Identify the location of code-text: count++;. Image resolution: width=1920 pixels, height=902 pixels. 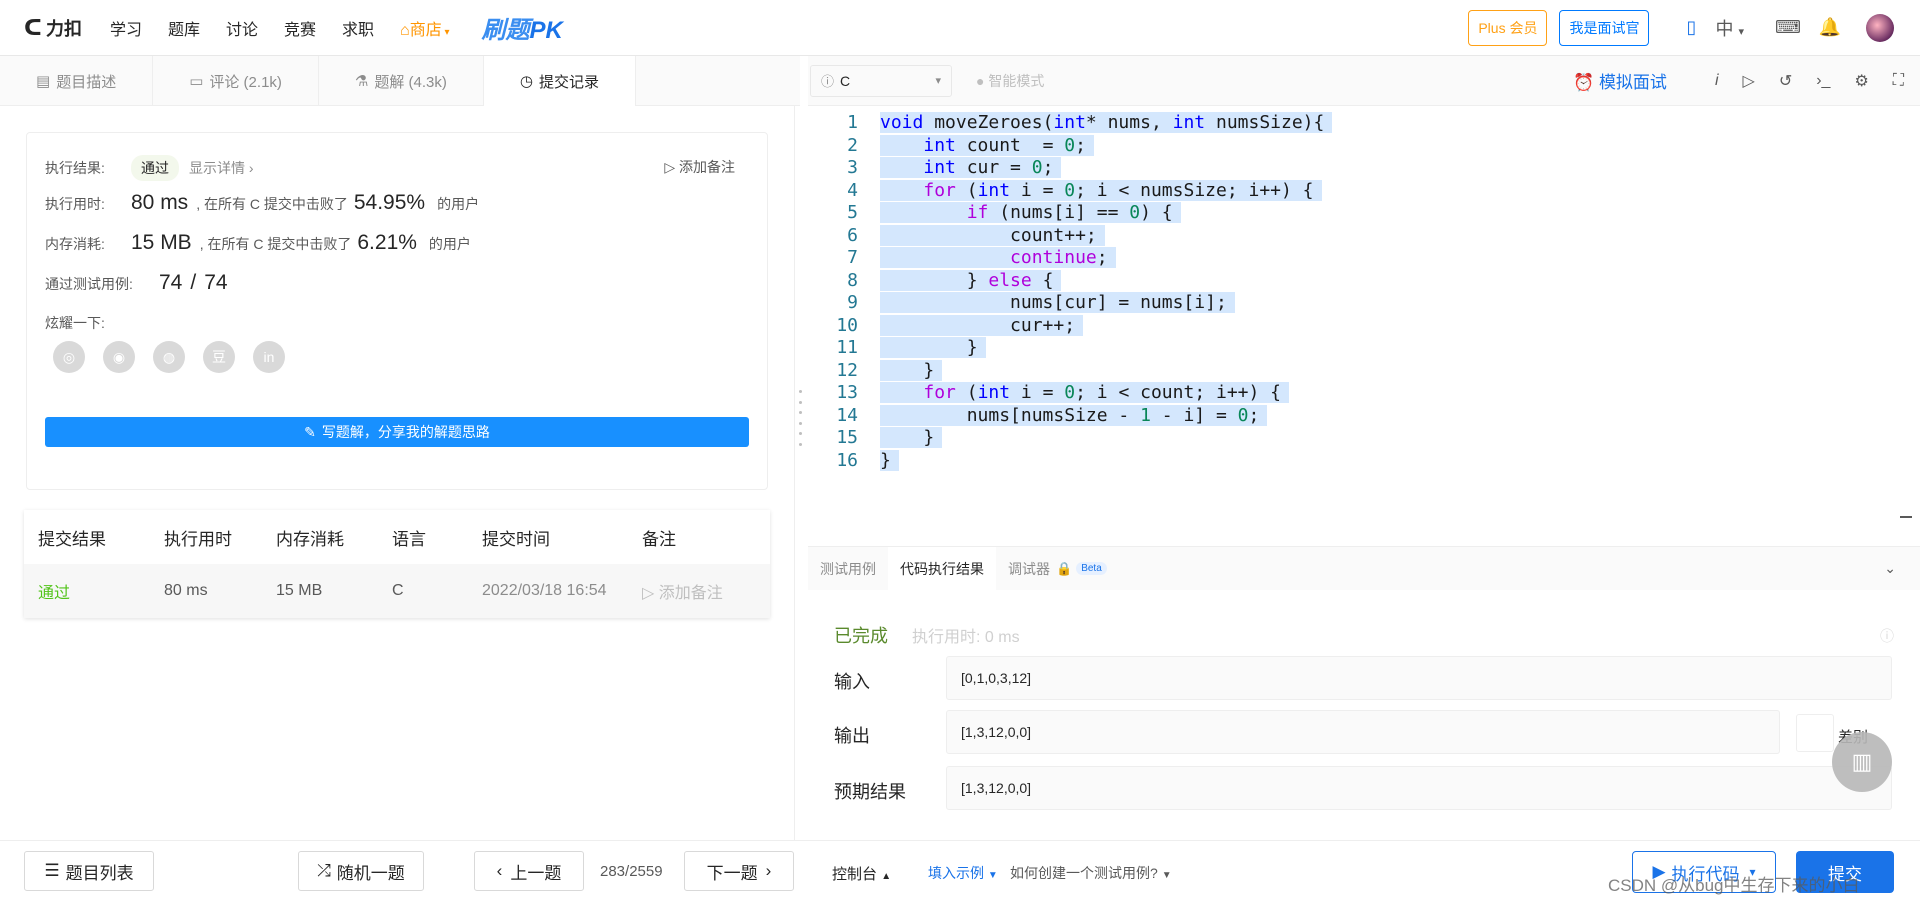
(992, 235).